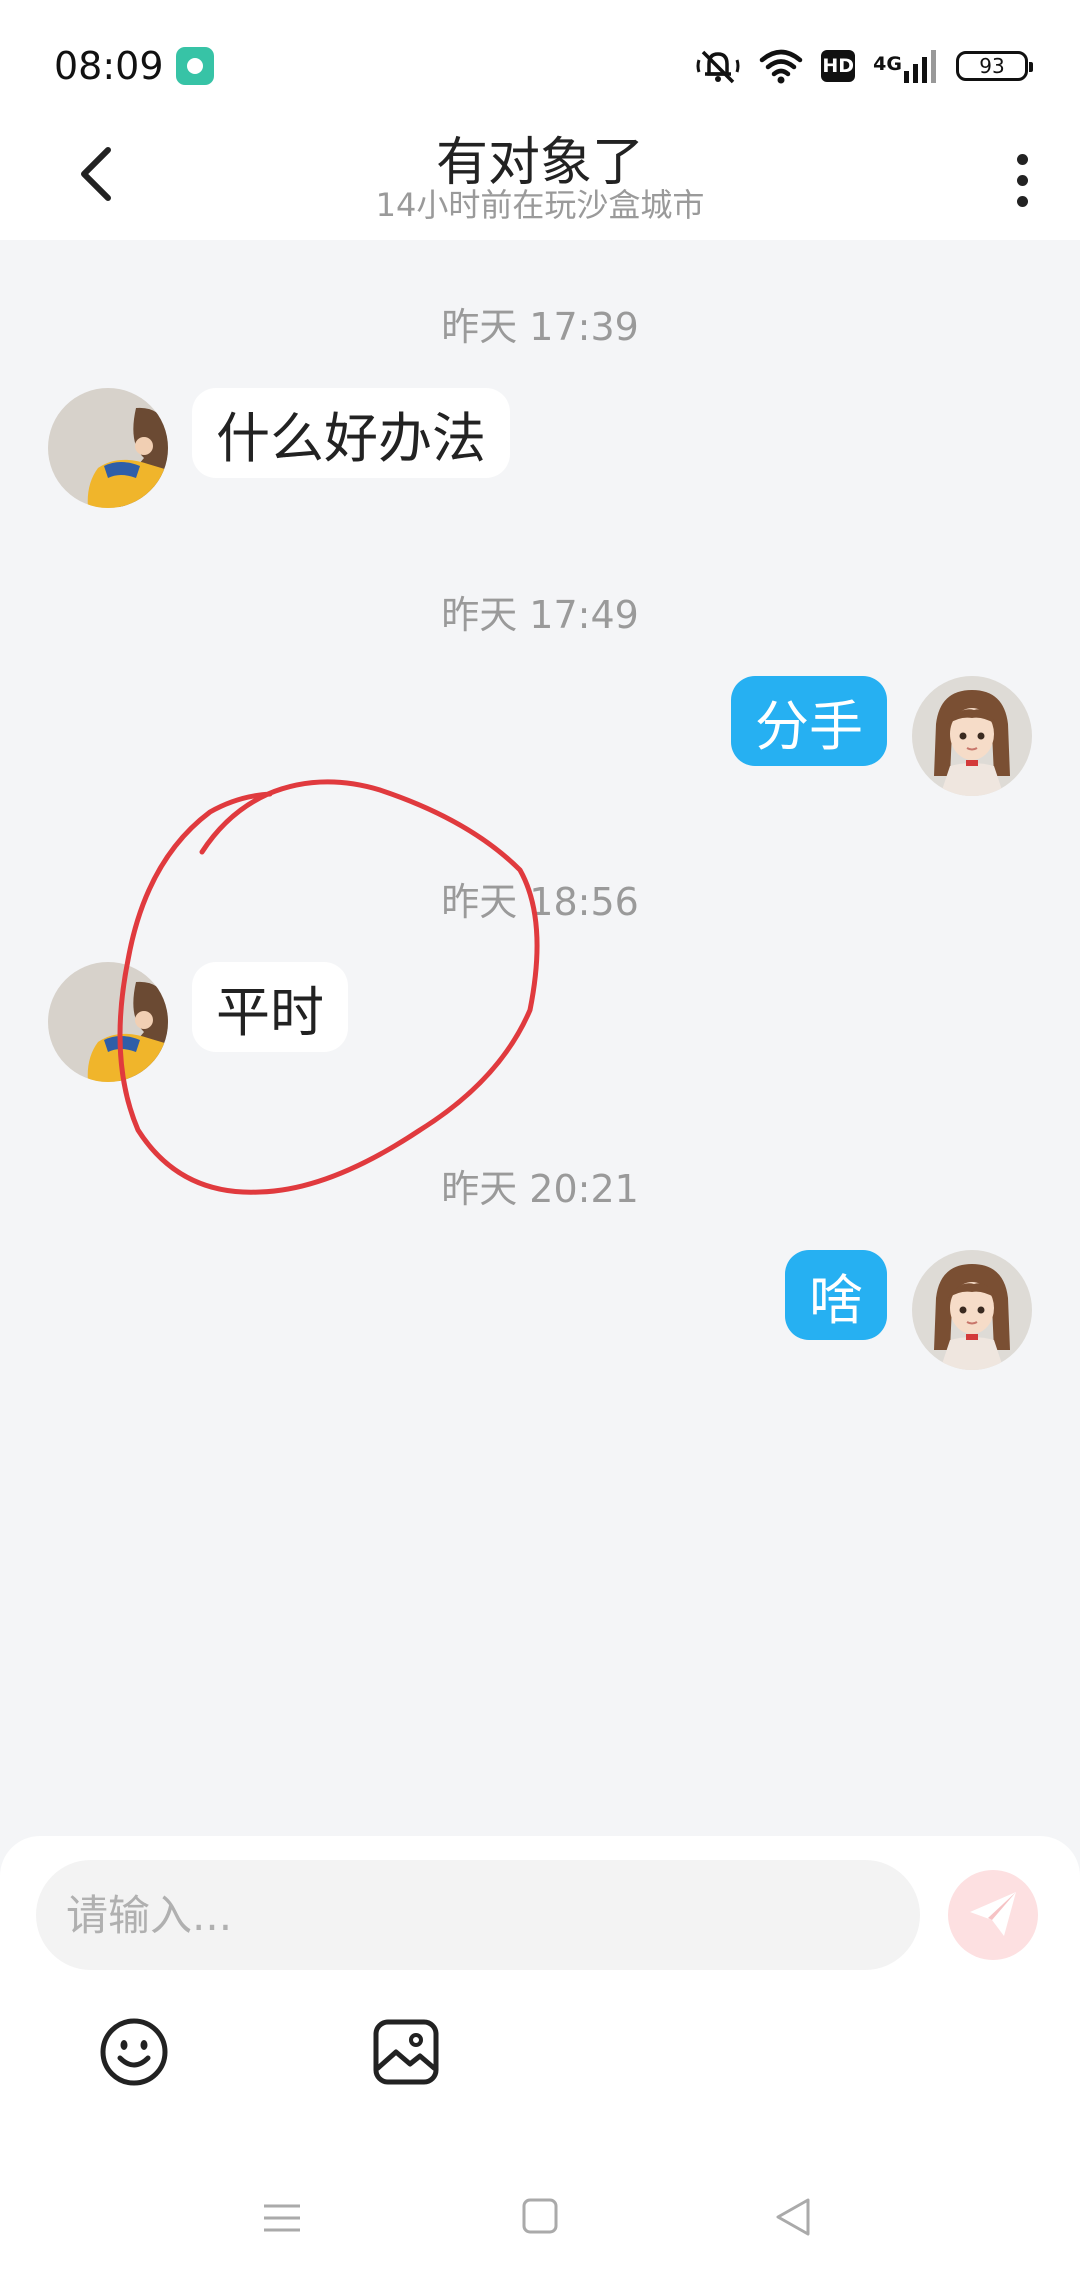 Image resolution: width=1080 pixels, height=2280 pixels. Describe the element at coordinates (540, 60) in the screenshot. I see `status-bar: 08:09 HD 4G 93` at that location.